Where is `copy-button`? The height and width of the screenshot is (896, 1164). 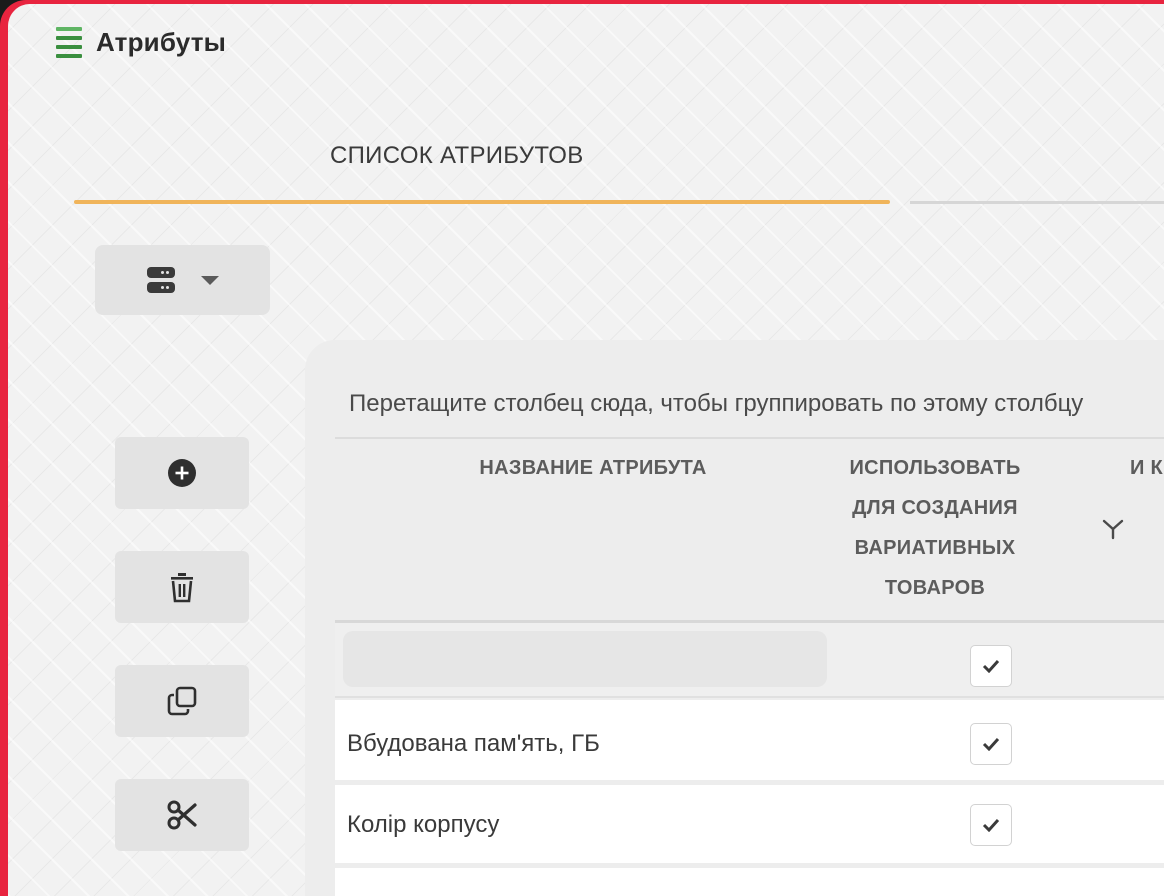 copy-button is located at coordinates (182, 701).